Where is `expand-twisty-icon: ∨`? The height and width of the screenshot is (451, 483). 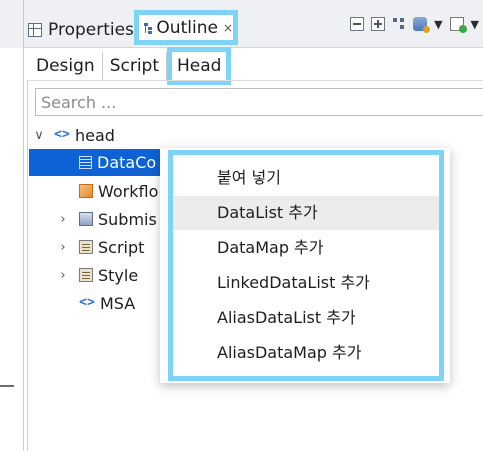 expand-twisty-icon: ∨ is located at coordinates (39, 135).